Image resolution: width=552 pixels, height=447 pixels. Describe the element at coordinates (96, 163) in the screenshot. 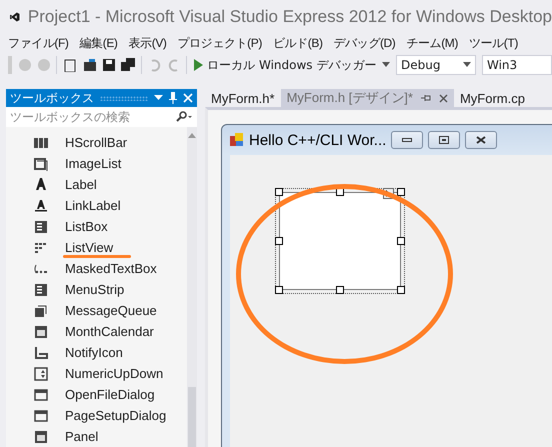

I see `toolbox-item: ImageList` at that location.